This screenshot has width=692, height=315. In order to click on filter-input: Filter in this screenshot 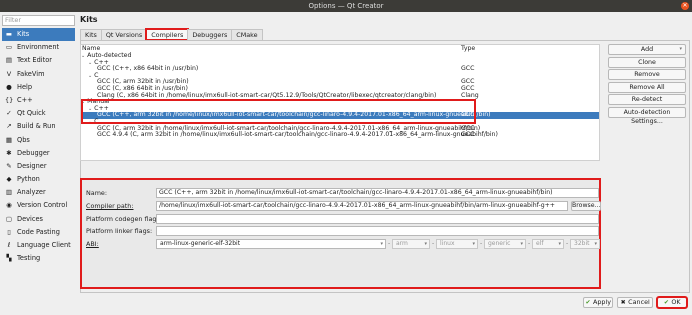, I will do `click(38, 20)`.